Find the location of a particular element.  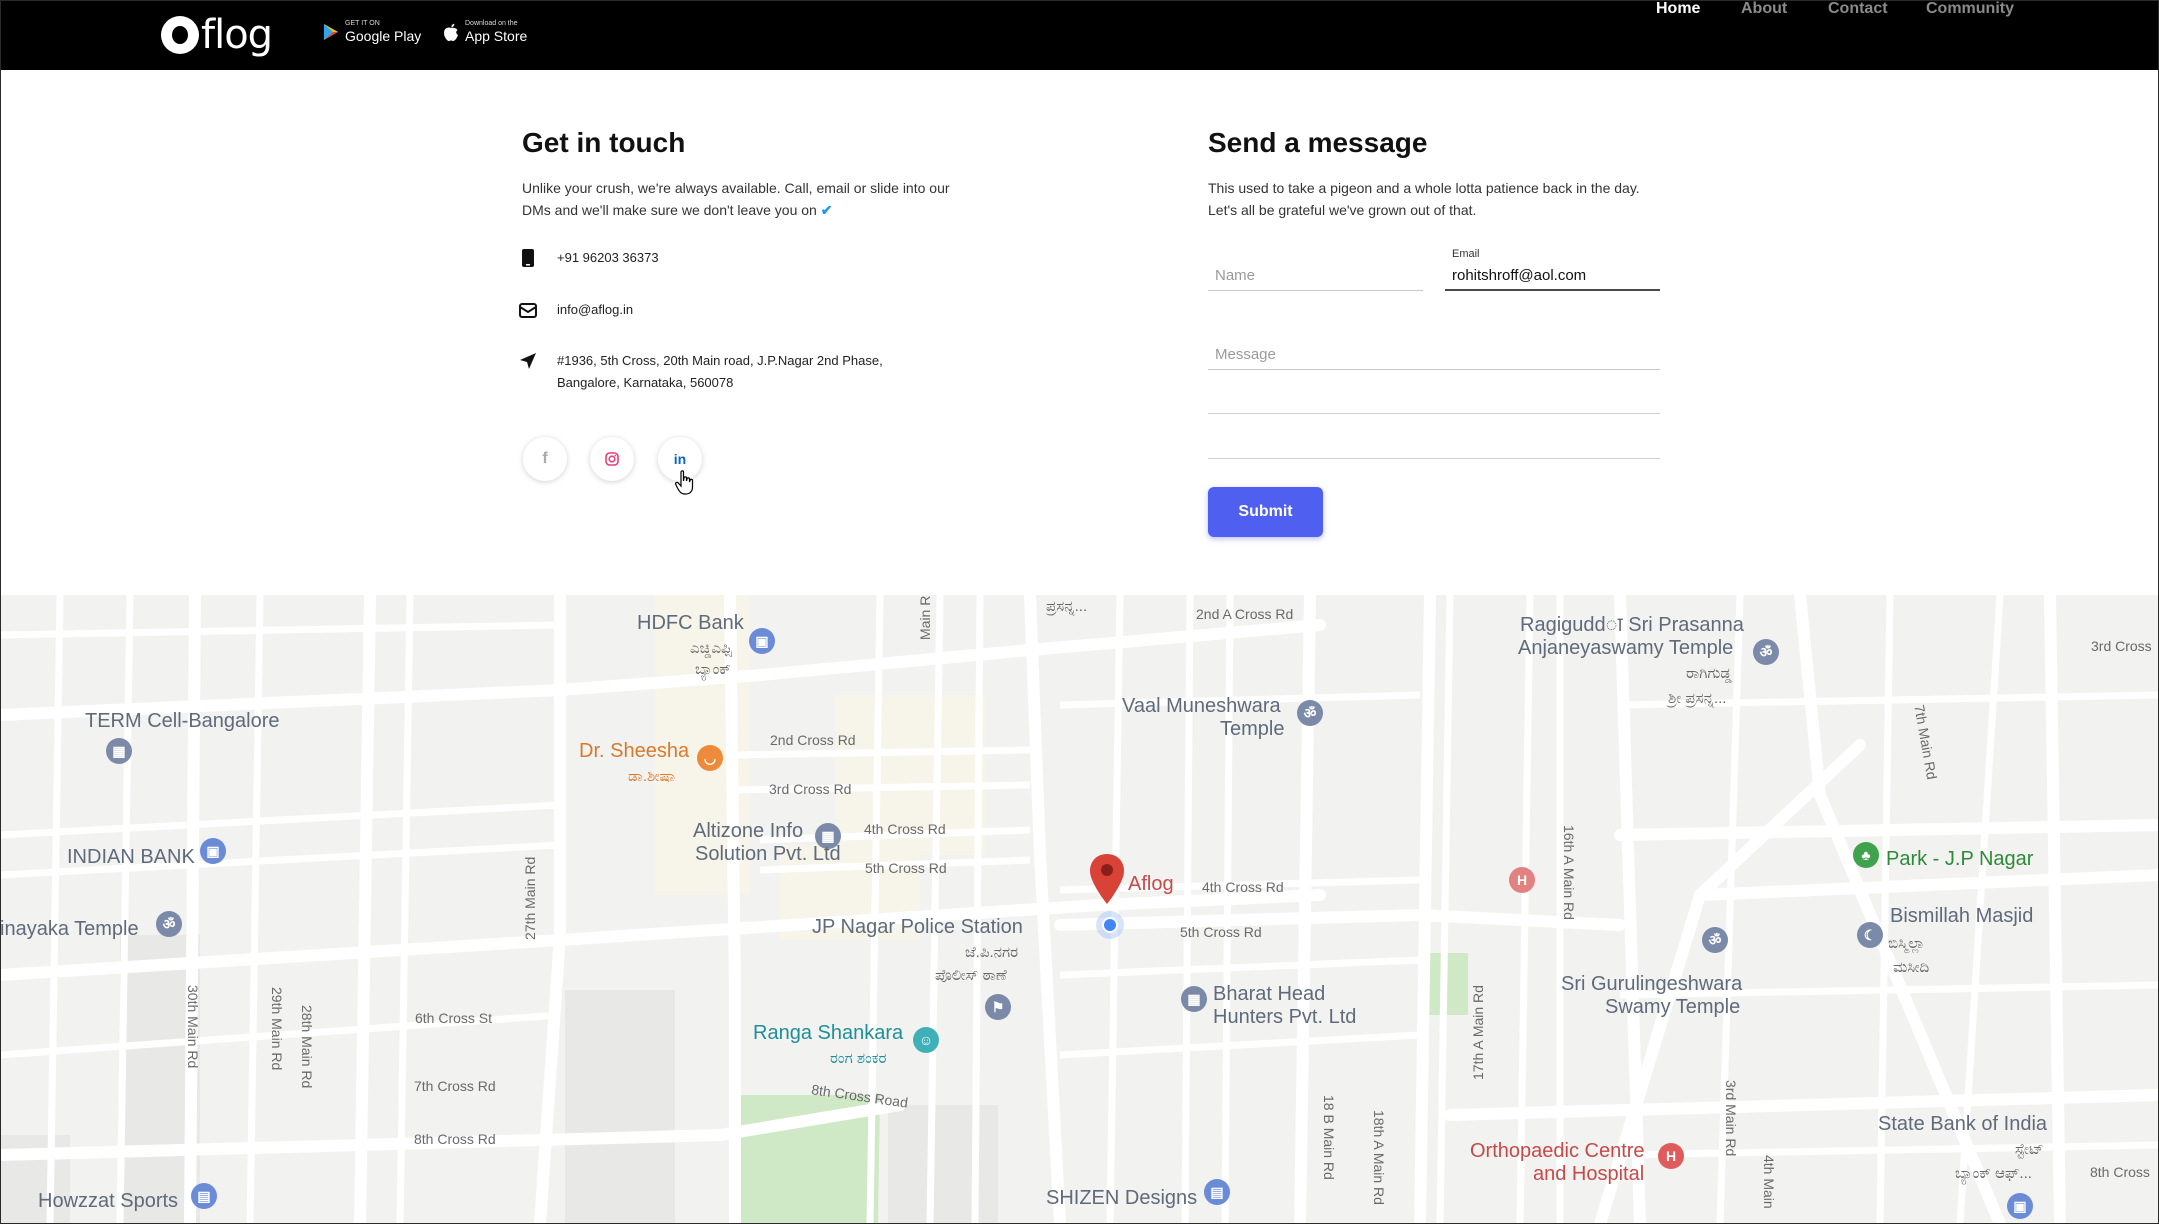

bharat-head-label-2: Hunters Pvt. Ltd is located at coordinates (1285, 1017).